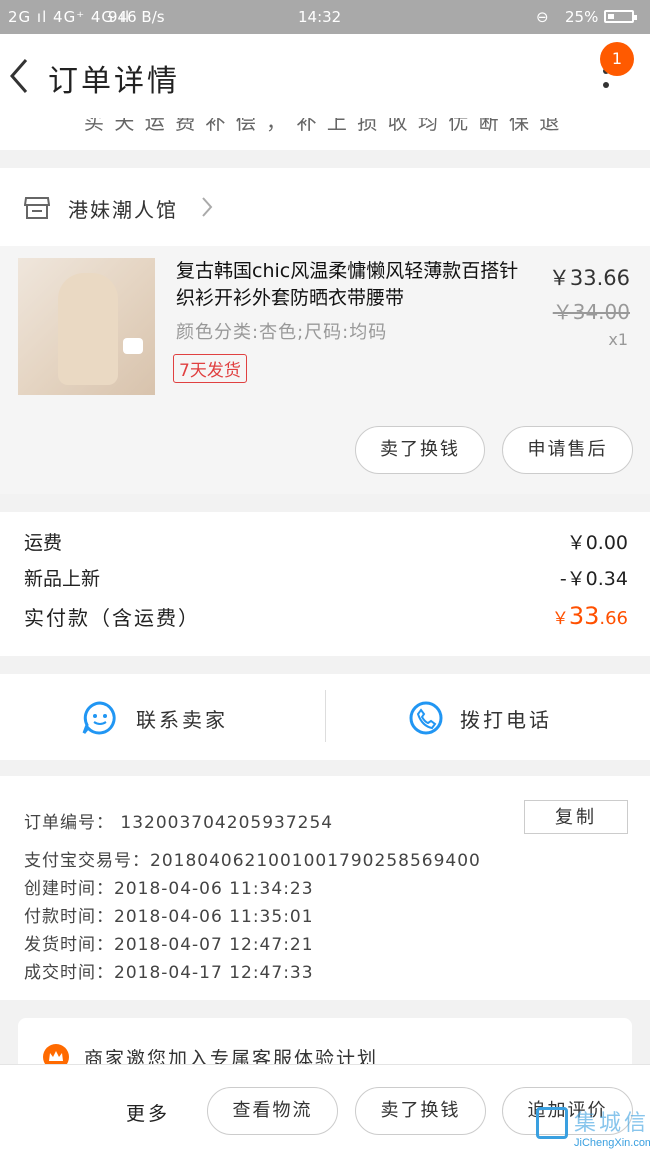  What do you see at coordinates (325, 207) in the screenshot?
I see `shop-row: 港妹潮人馆` at bounding box center [325, 207].